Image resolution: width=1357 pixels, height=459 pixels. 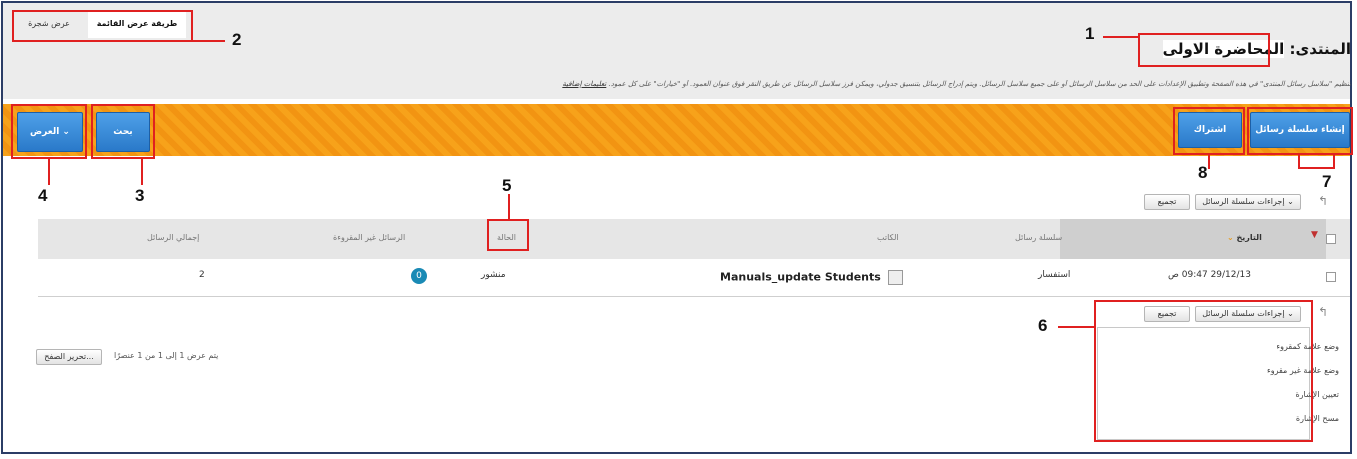 What do you see at coordinates (1316, 168) in the screenshot?
I see `callout-line-7c` at bounding box center [1316, 168].